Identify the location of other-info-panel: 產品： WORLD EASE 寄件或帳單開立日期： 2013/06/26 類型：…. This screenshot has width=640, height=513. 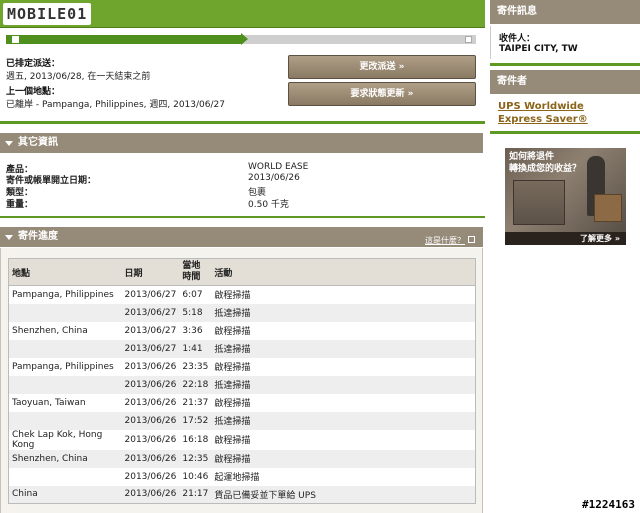
(241, 185).